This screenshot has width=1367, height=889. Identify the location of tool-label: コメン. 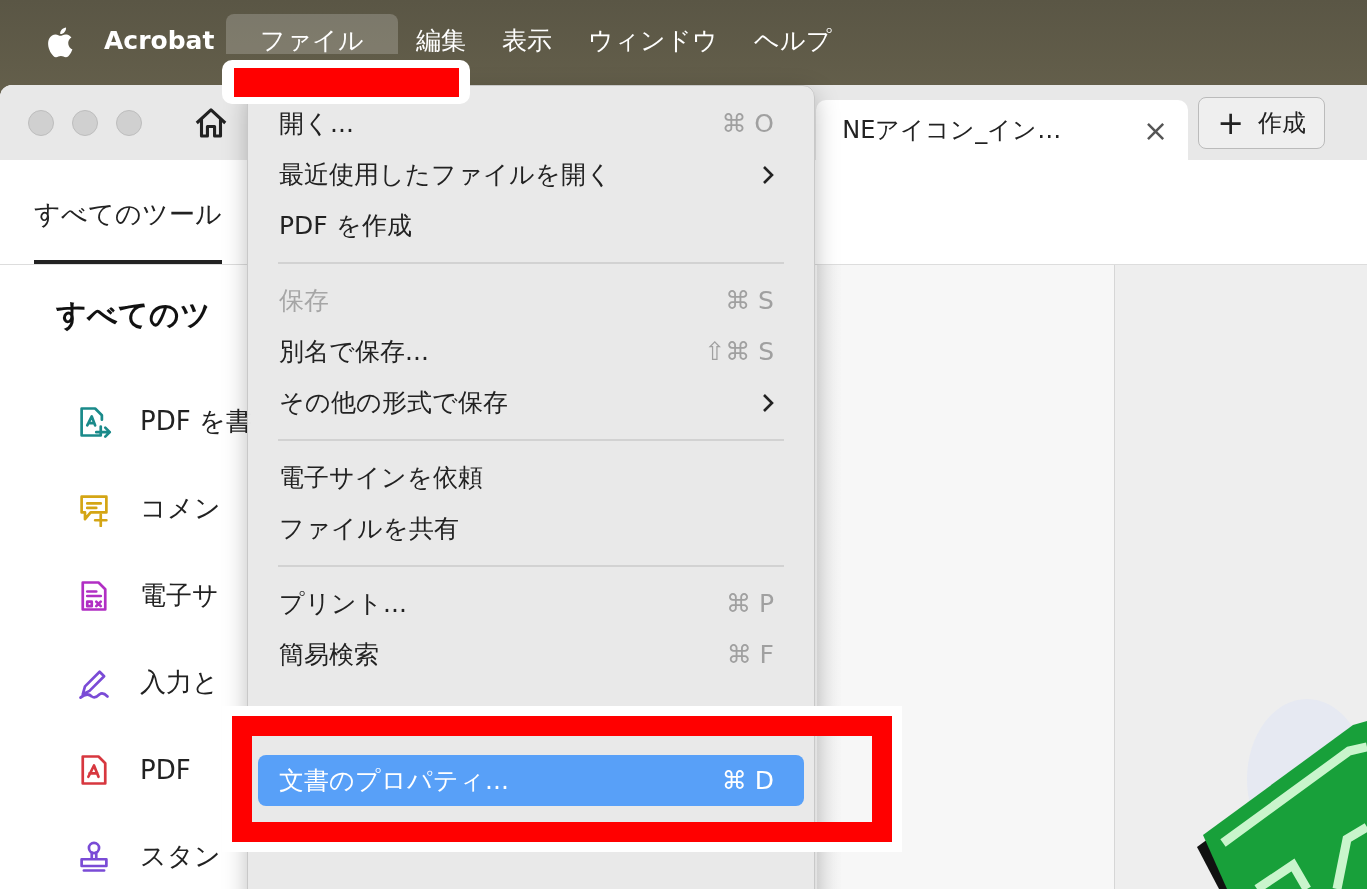
(180, 508).